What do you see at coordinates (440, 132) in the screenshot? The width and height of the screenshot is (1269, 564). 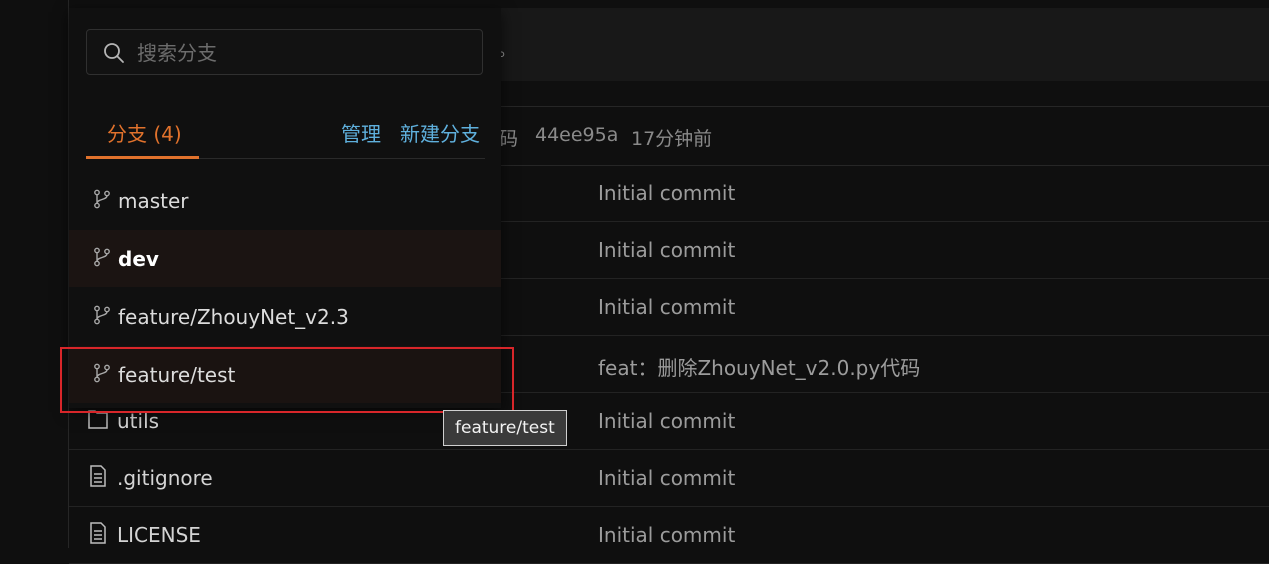 I see `new-branch-link: 新建分支` at bounding box center [440, 132].